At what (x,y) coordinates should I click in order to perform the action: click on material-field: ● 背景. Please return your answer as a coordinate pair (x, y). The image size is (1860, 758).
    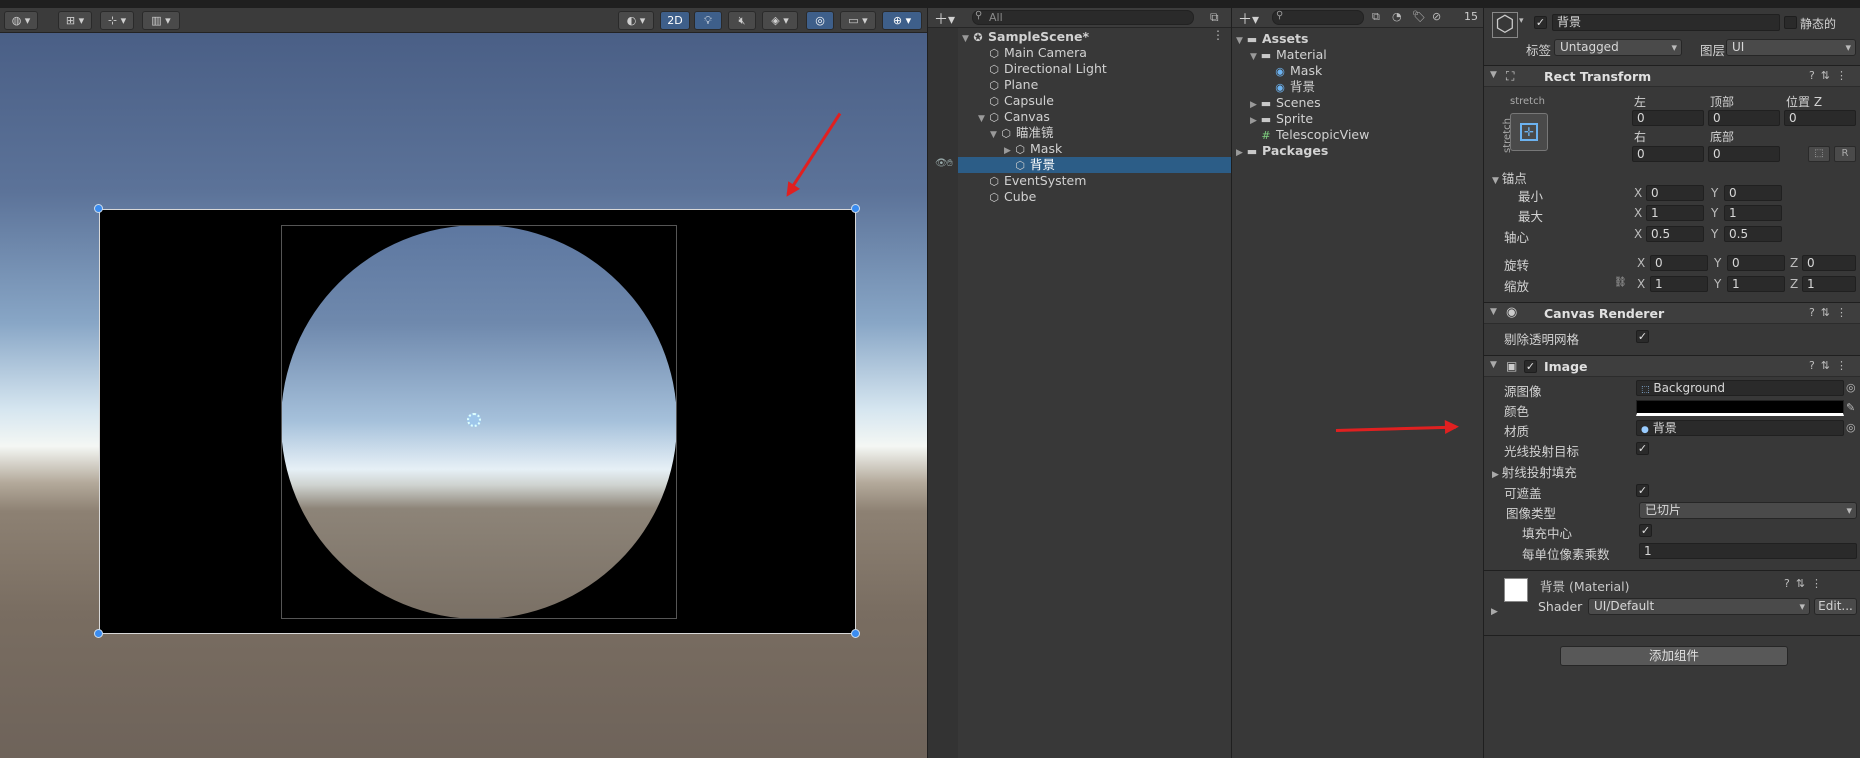
    Looking at the image, I should click on (1740, 428).